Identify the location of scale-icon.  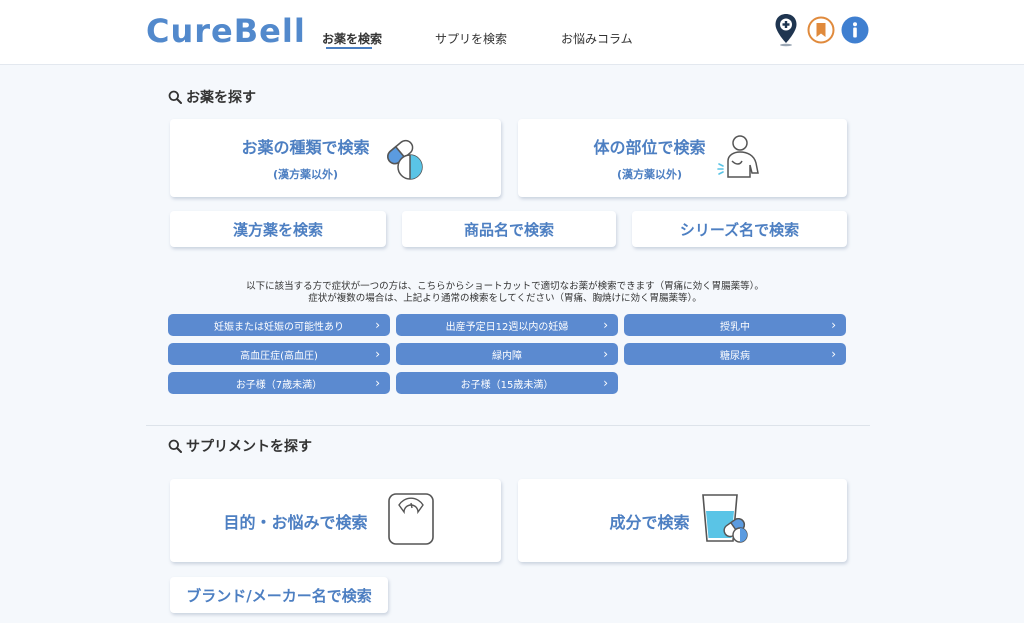
(411, 519).